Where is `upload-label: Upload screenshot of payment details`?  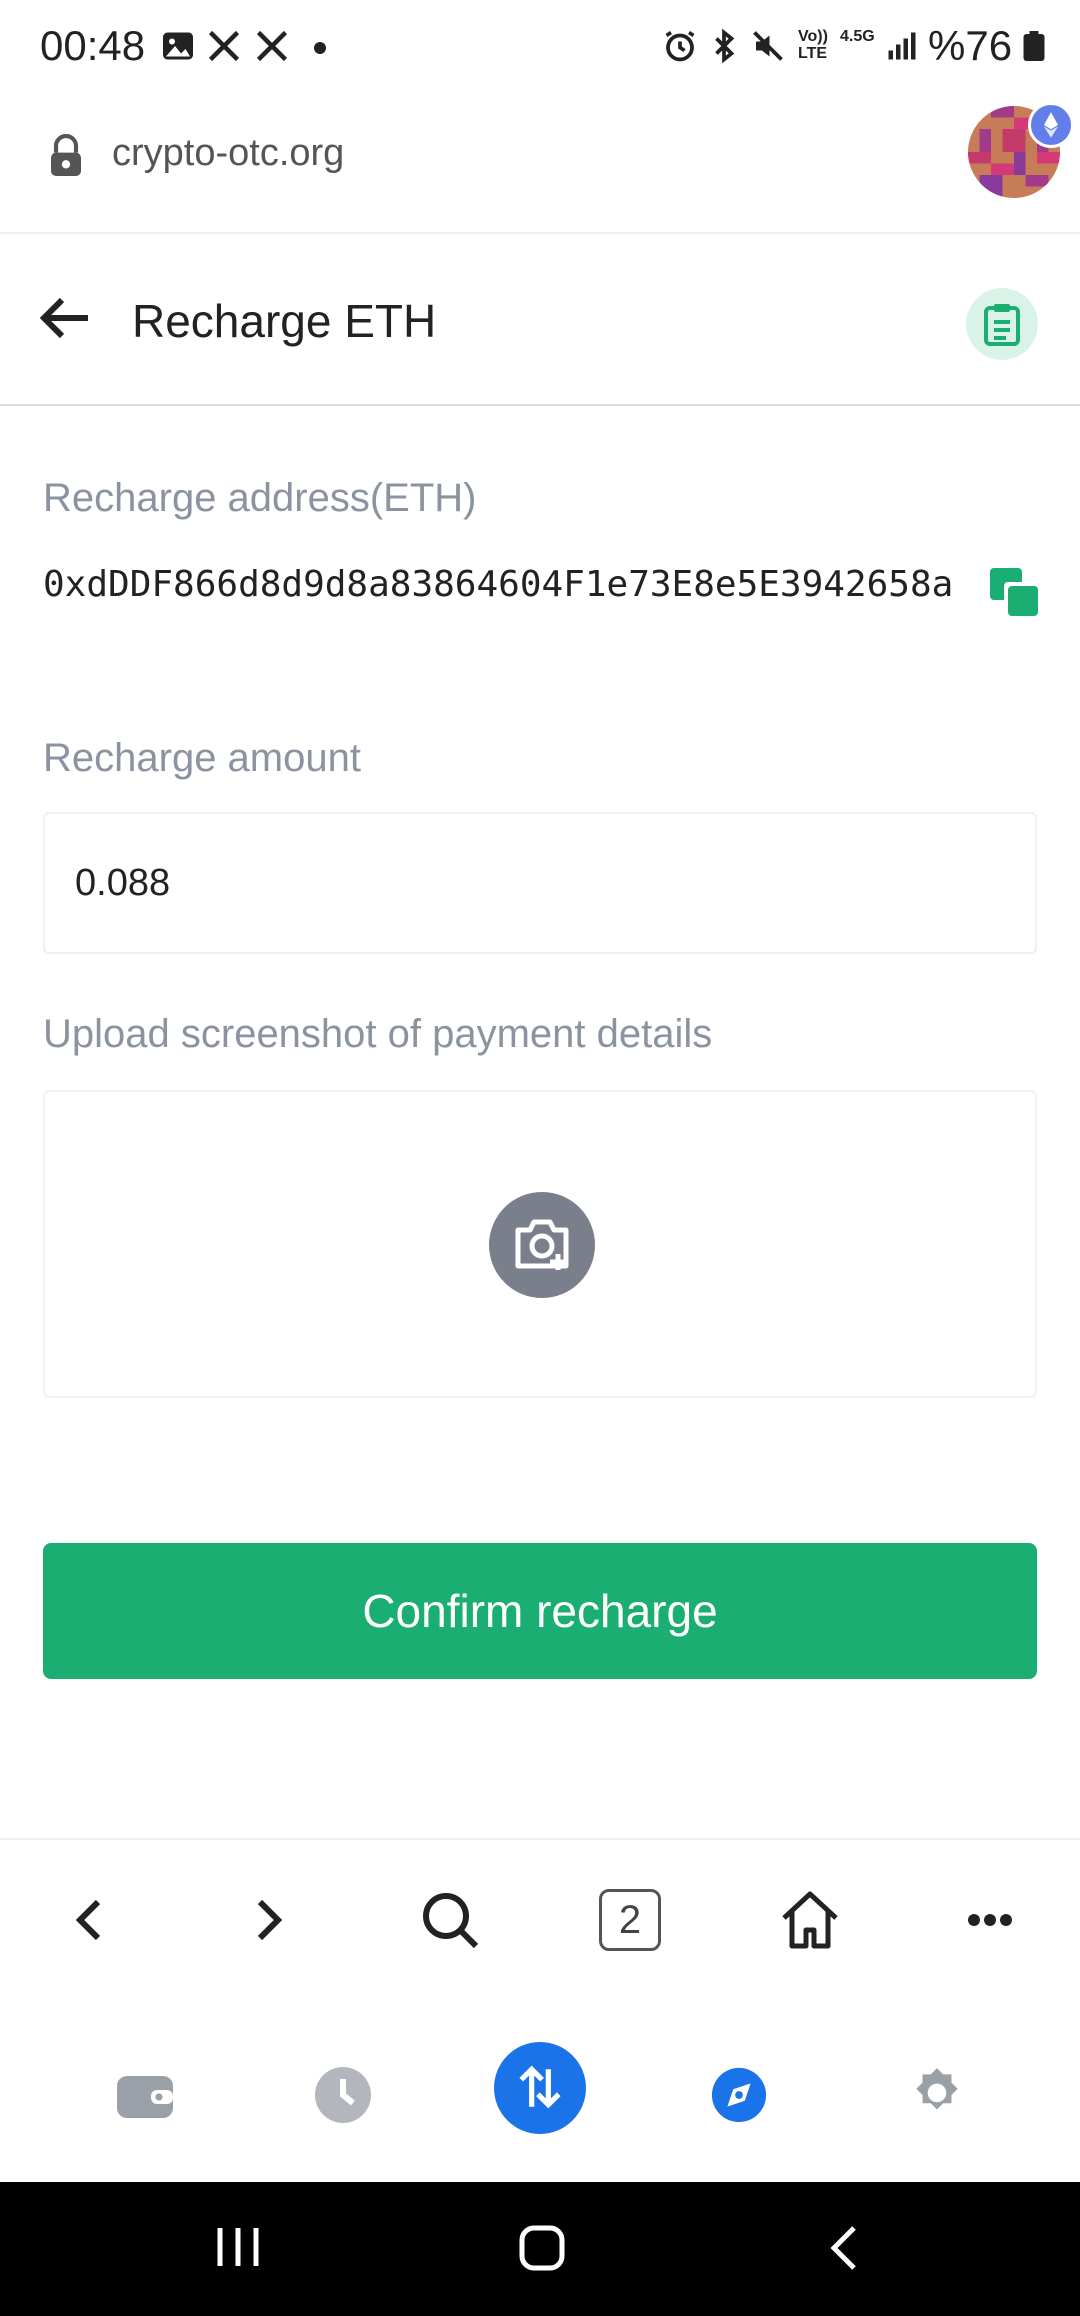
upload-label: Upload screenshot of payment details is located at coordinates (378, 1034).